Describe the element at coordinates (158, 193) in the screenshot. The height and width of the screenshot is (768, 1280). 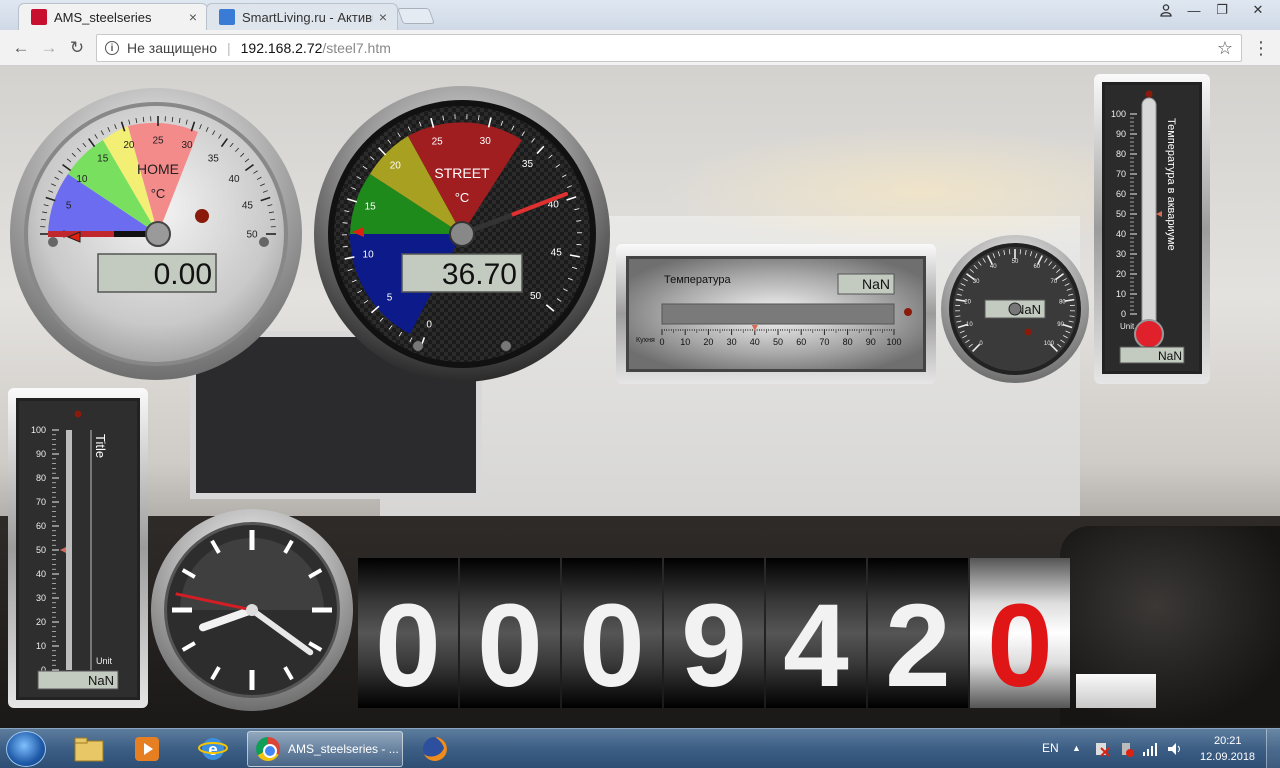
I see `home-gauge-unit: °C` at that location.